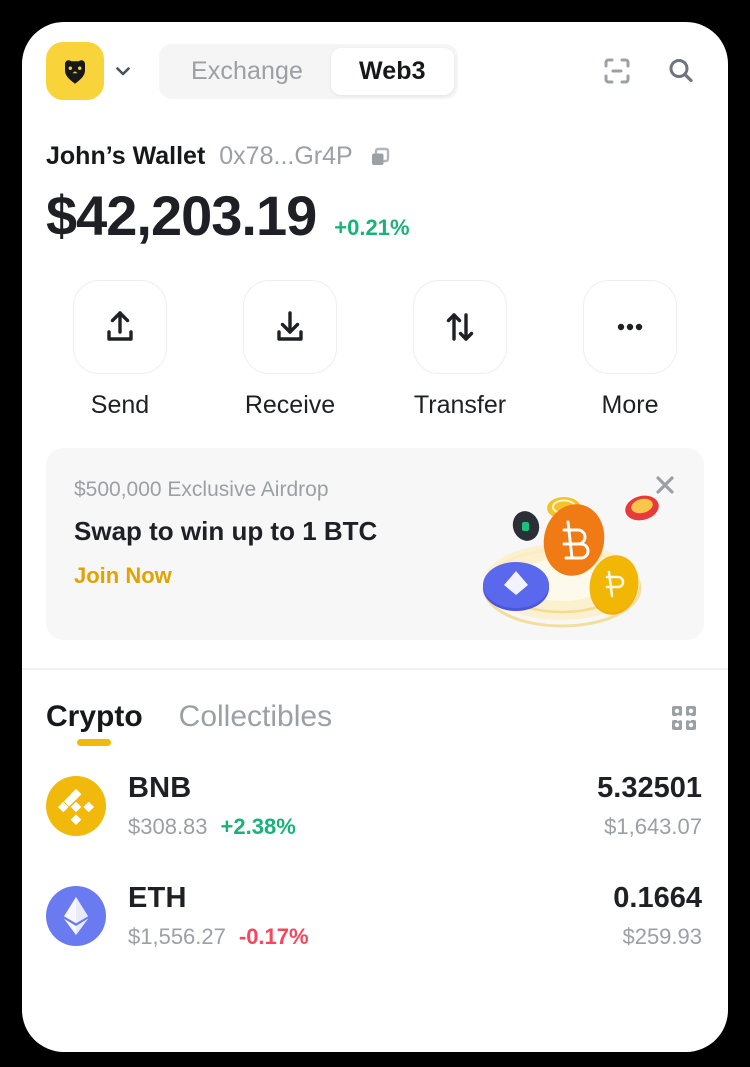  What do you see at coordinates (212, 827) in the screenshot?
I see `token-price-row: $308.83 +2.38%` at bounding box center [212, 827].